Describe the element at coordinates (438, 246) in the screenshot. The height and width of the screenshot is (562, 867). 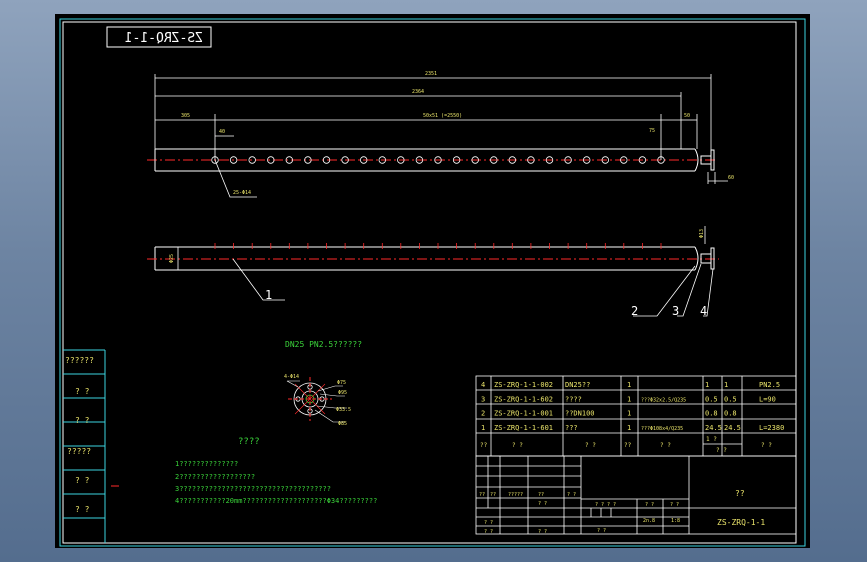
I see `side-view-nozzles` at that location.